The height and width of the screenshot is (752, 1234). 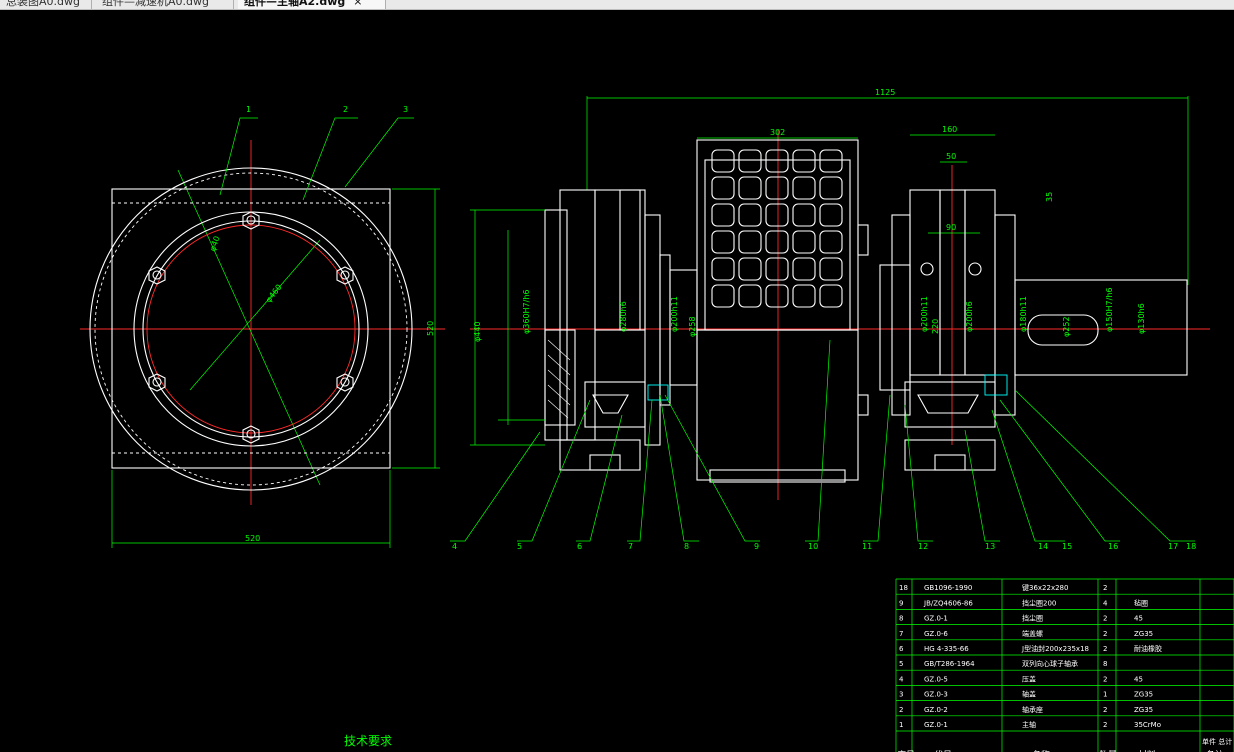 What do you see at coordinates (674, 314) in the screenshot?
I see `dim-d4: φ200h11` at bounding box center [674, 314].